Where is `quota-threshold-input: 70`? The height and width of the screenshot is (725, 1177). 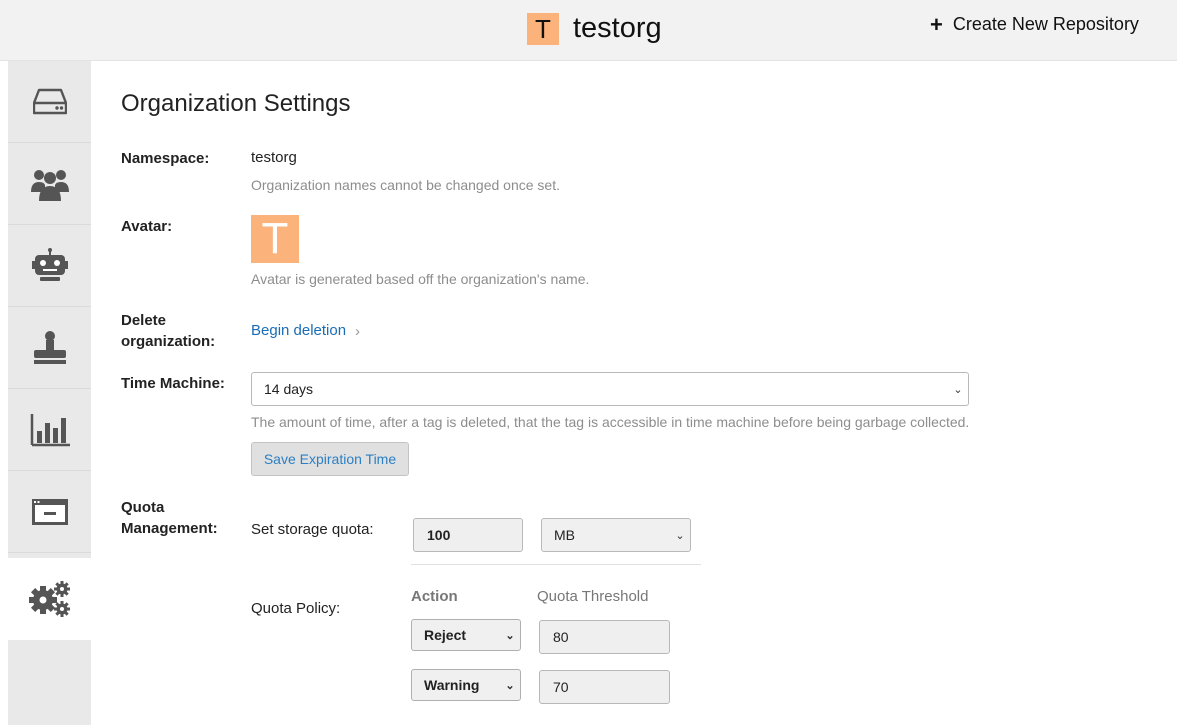 quota-threshold-input: 70 is located at coordinates (604, 687).